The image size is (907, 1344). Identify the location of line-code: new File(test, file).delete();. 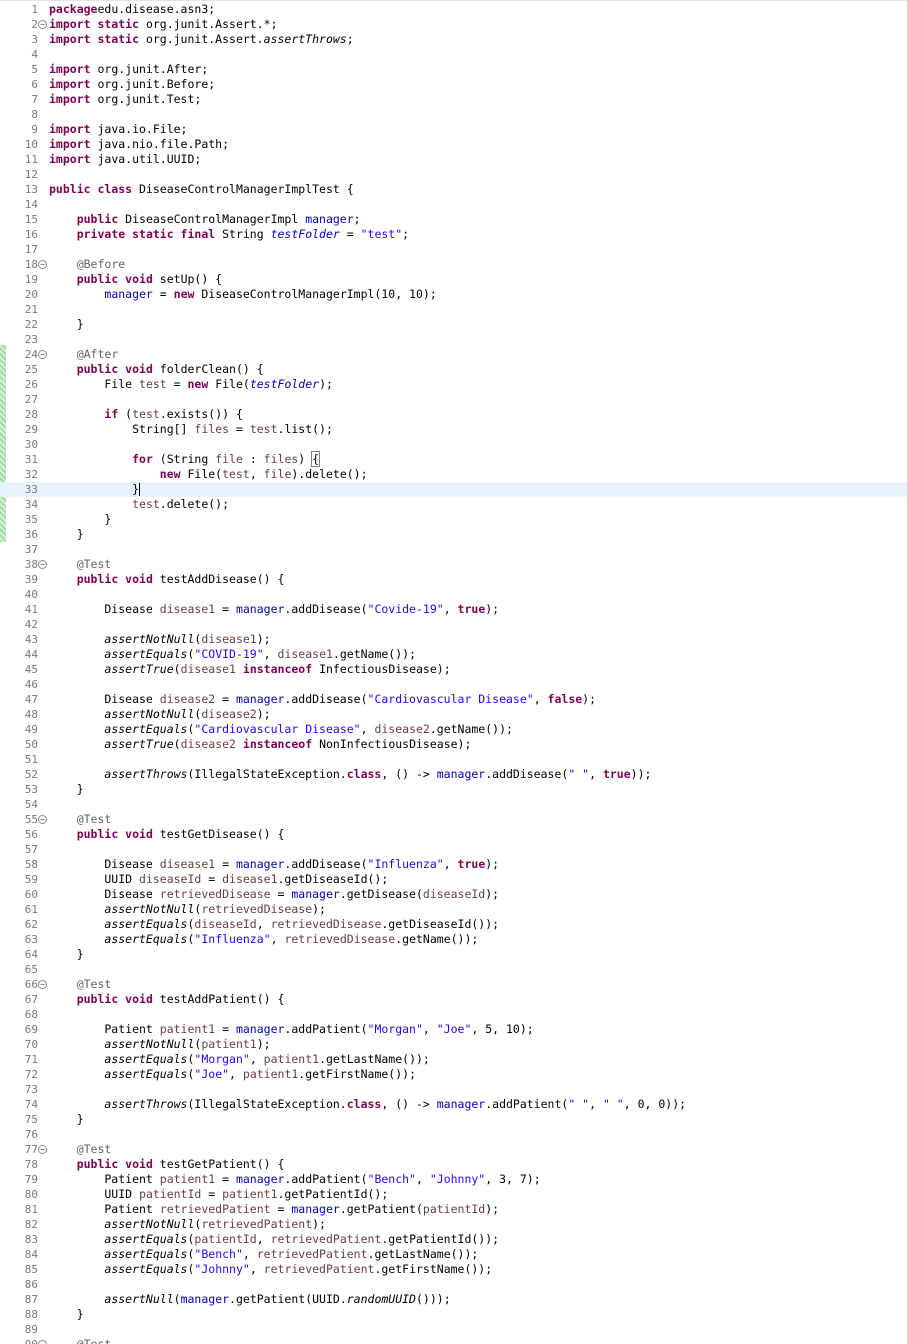
(208, 474).